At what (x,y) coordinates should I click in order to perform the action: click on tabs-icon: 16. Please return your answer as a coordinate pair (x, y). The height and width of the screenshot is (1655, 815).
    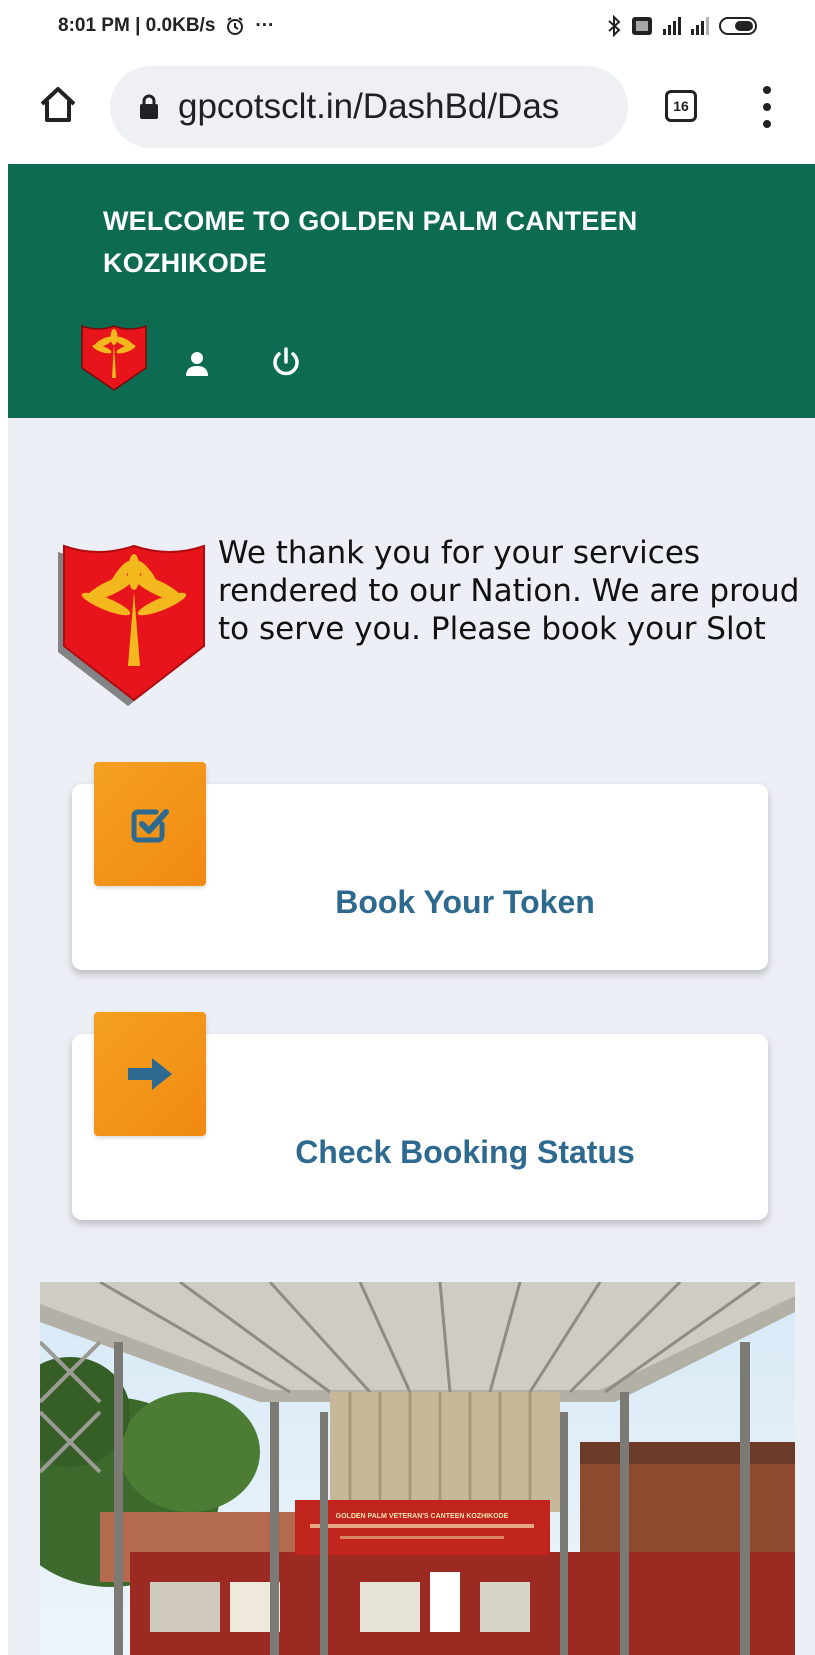
    Looking at the image, I should click on (681, 106).